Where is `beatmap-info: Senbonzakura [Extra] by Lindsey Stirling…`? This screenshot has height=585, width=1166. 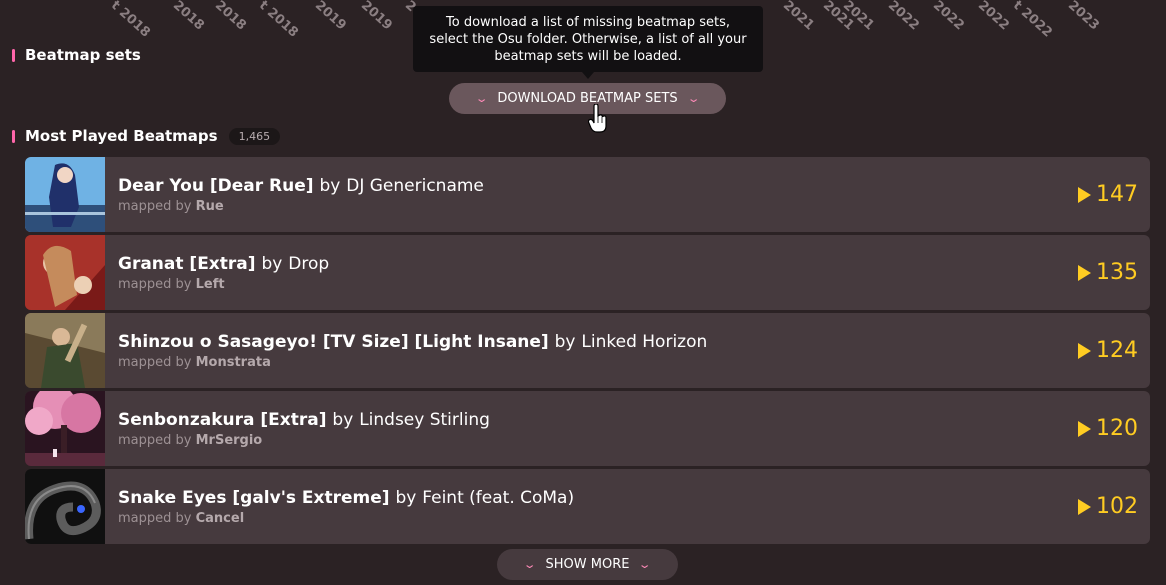 beatmap-info: Senbonzakura [Extra] by Lindsey Stirling… is located at coordinates (598, 429).